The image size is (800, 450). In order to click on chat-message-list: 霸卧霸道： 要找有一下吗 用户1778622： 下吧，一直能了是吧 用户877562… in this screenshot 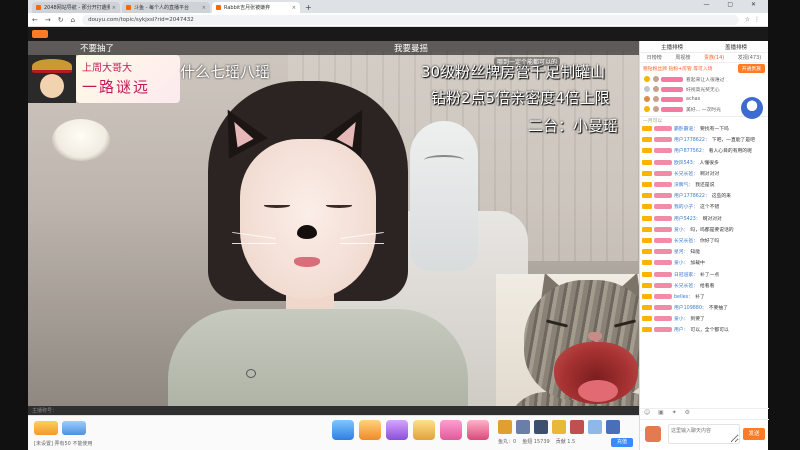, I will do `click(704, 229)`.